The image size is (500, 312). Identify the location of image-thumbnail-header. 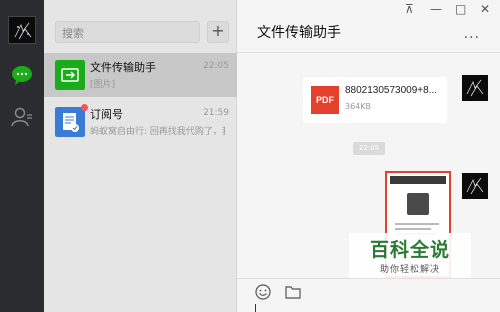
(418, 180).